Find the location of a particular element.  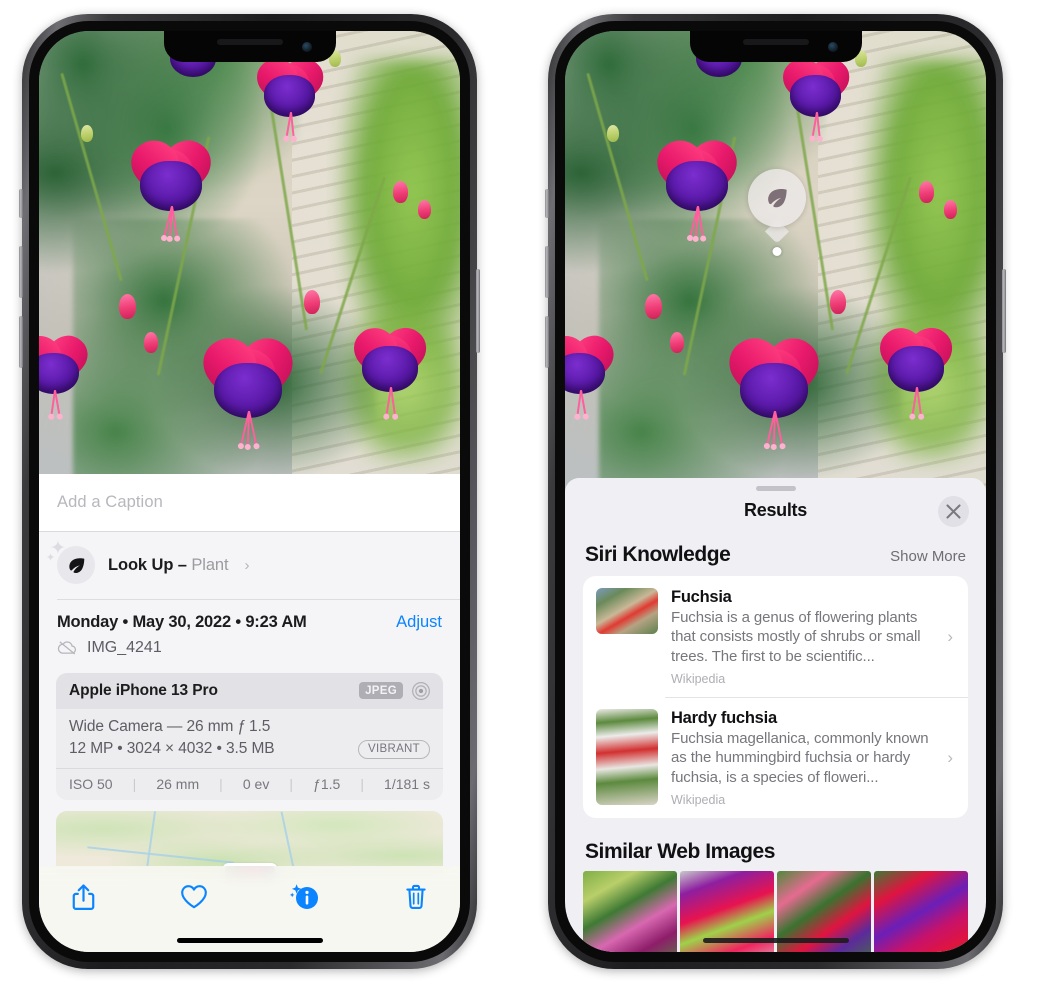

format-badge: JPEG is located at coordinates (381, 690).